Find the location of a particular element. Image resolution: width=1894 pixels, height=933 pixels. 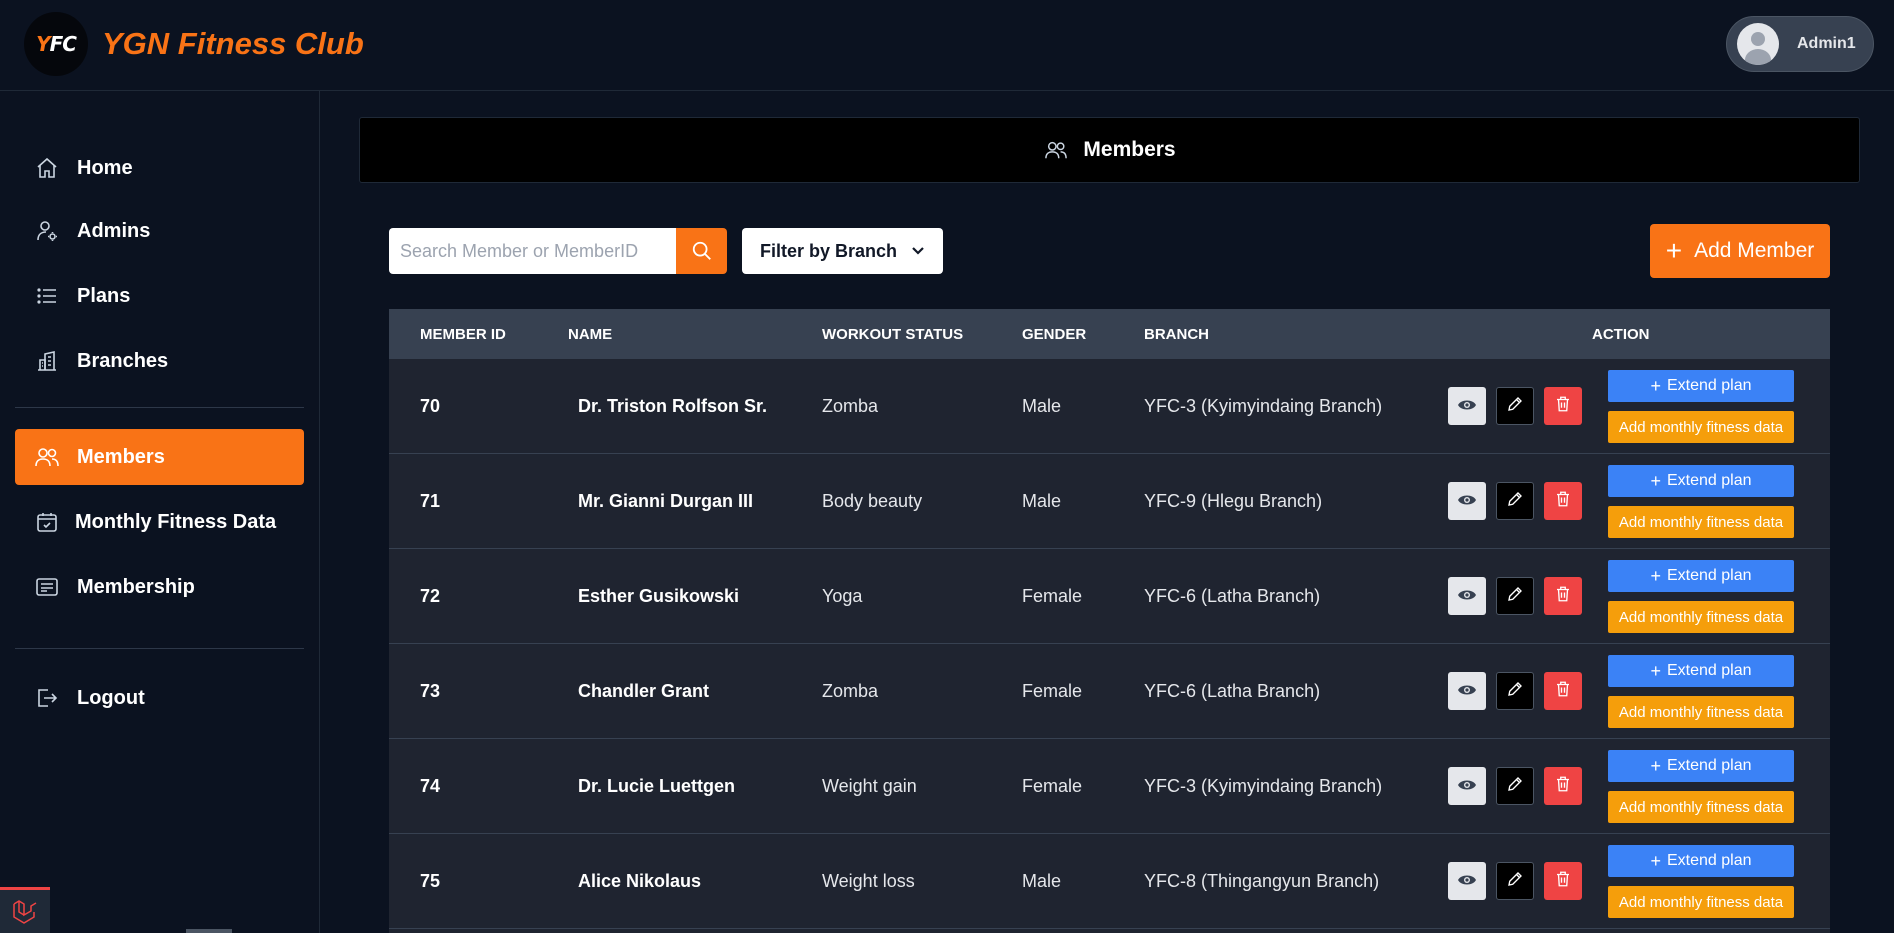

add-member-label: Add Member is located at coordinates (1754, 250).